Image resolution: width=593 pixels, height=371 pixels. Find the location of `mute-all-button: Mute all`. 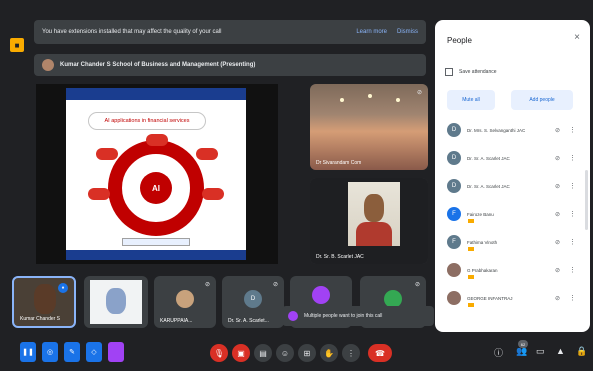

mute-all-button: Mute all is located at coordinates (471, 100).